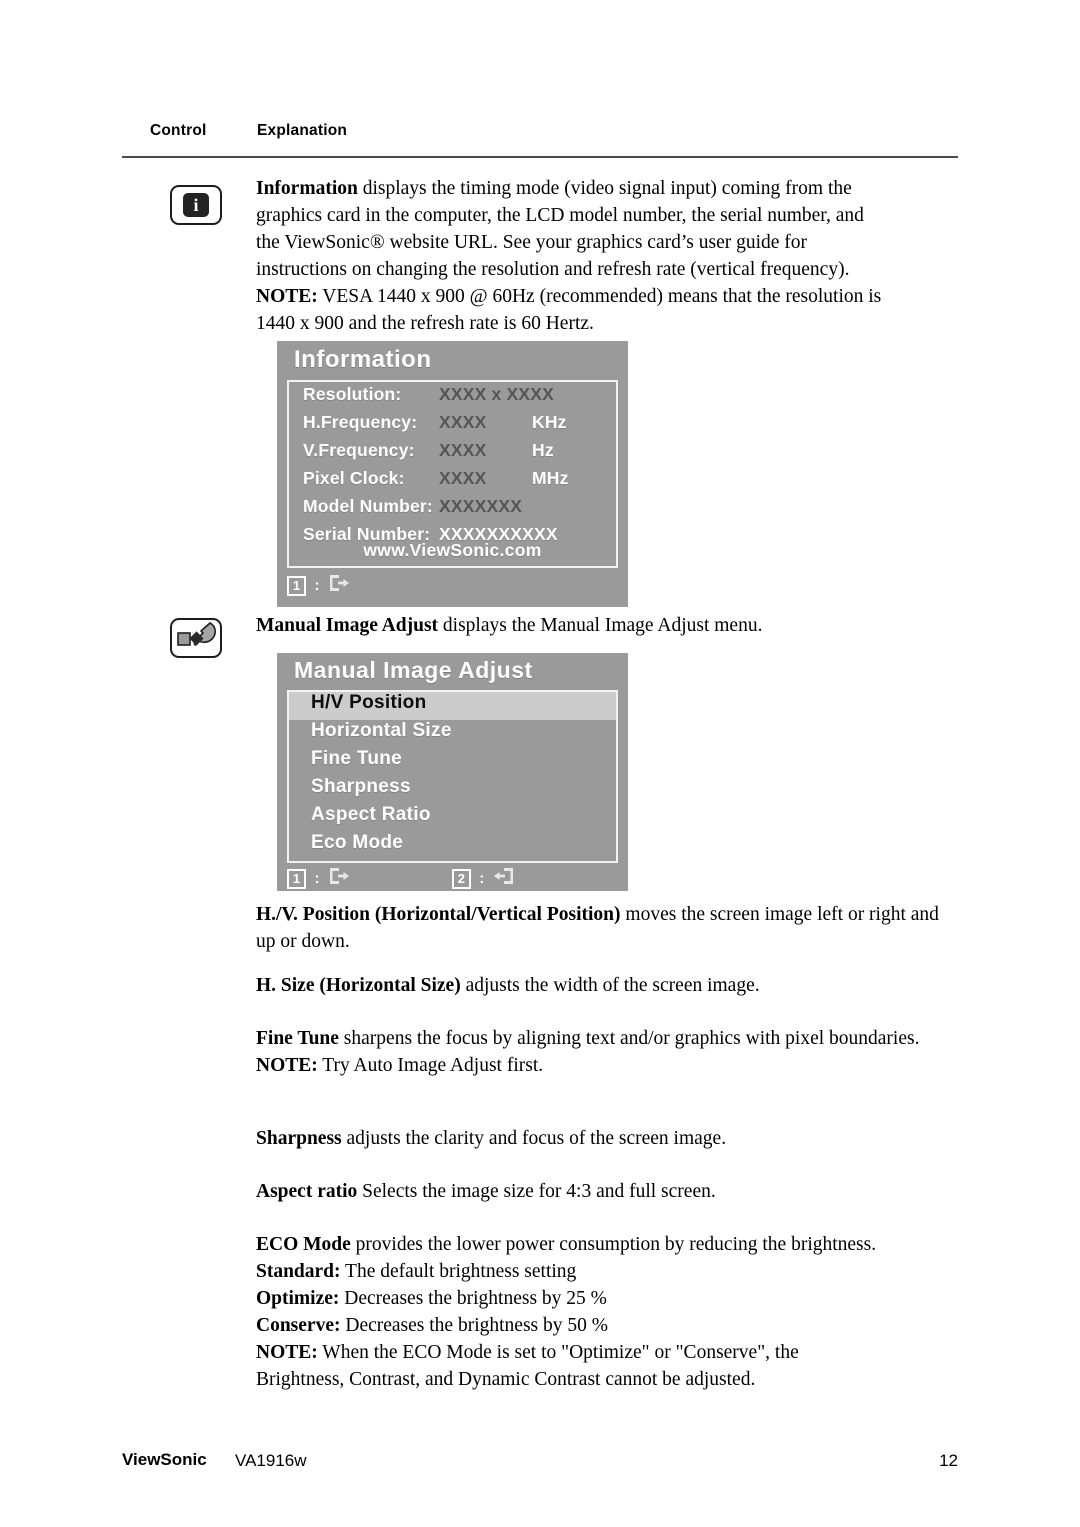 The width and height of the screenshot is (1080, 1527). Describe the element at coordinates (360, 422) in the screenshot. I see `osd-row-label: H.Frequency:` at that location.